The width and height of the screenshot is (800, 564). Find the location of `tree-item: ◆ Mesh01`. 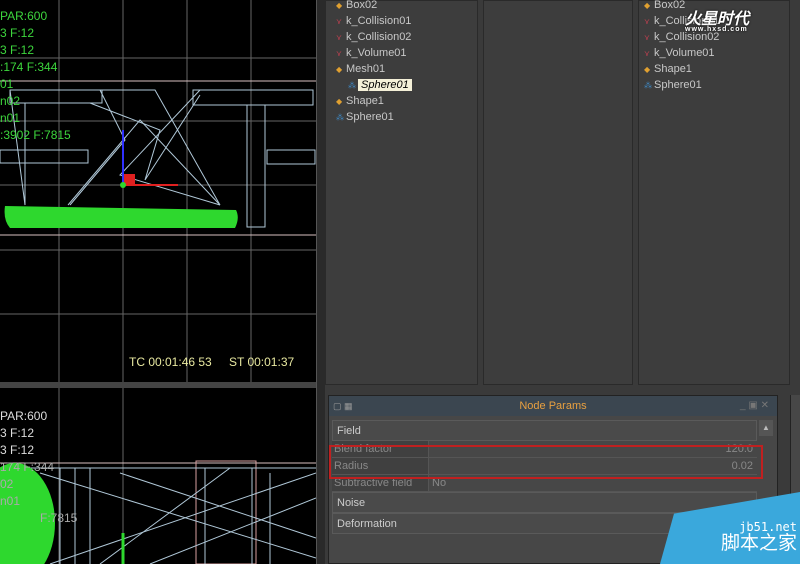

tree-item: ◆ Mesh01 is located at coordinates (374, 69).